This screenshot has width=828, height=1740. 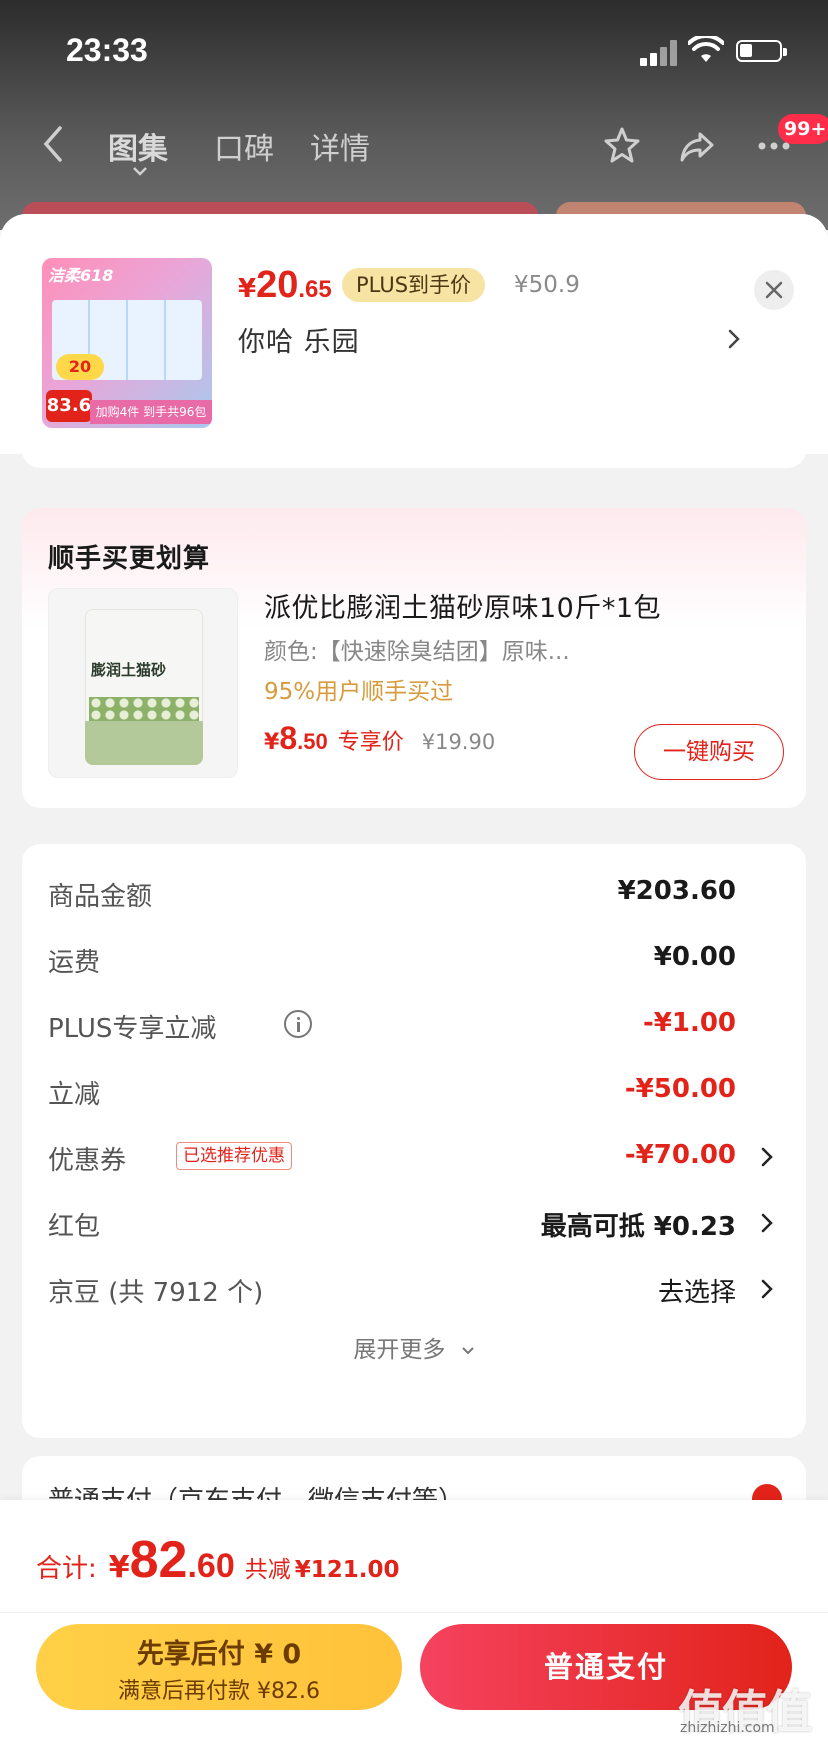 I want to click on price-currency: ¥, so click(x=247, y=289).